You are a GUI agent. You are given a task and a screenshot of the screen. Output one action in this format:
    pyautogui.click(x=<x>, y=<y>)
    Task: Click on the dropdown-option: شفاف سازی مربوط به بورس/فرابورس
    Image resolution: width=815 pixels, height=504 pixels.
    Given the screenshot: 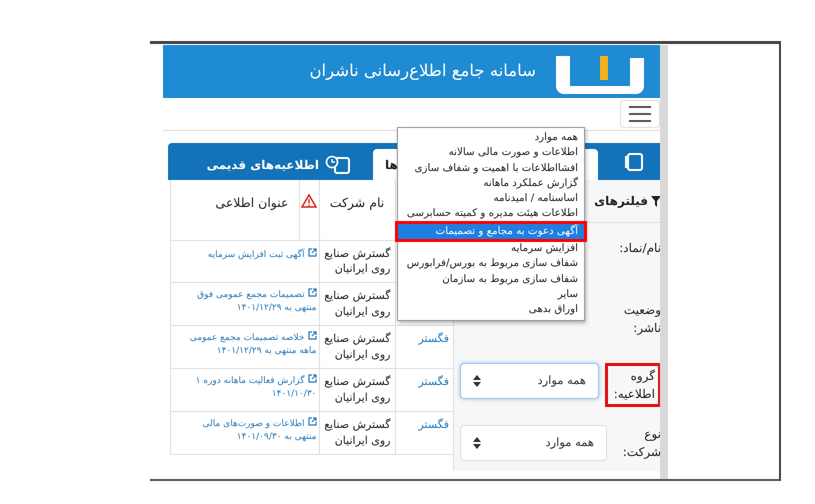 What is the action you would take?
    pyautogui.click(x=491, y=264)
    